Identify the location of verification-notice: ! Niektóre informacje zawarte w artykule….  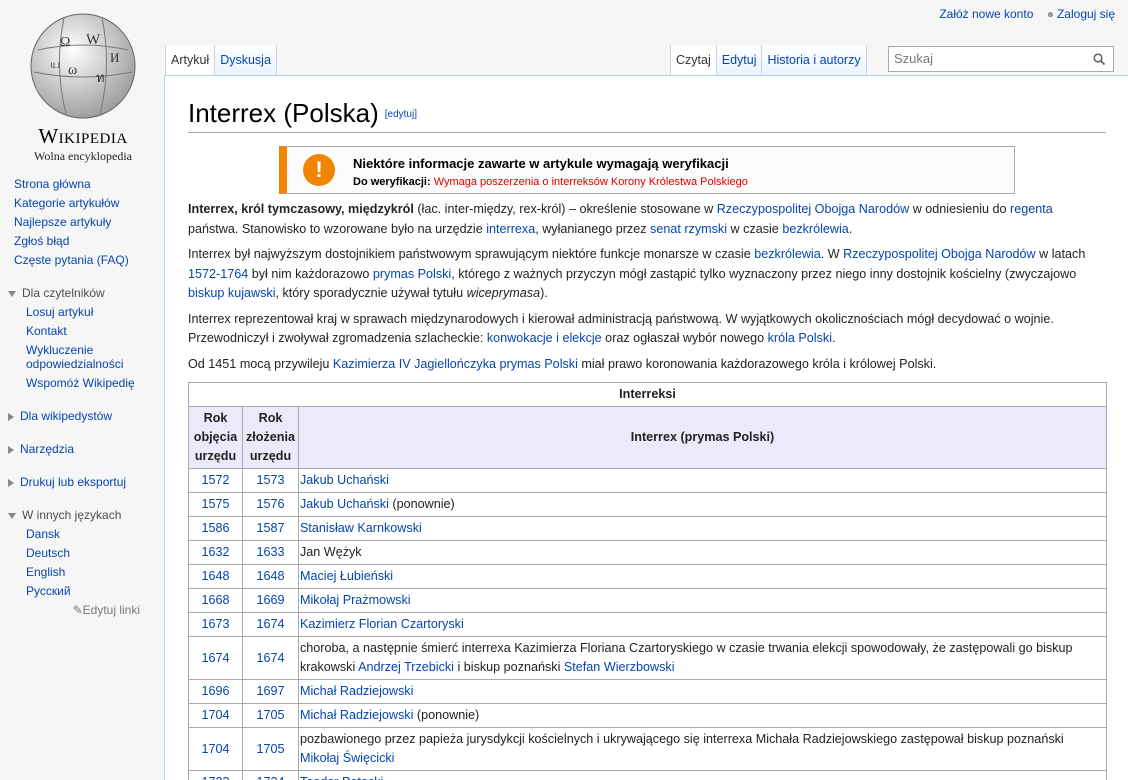
(647, 170).